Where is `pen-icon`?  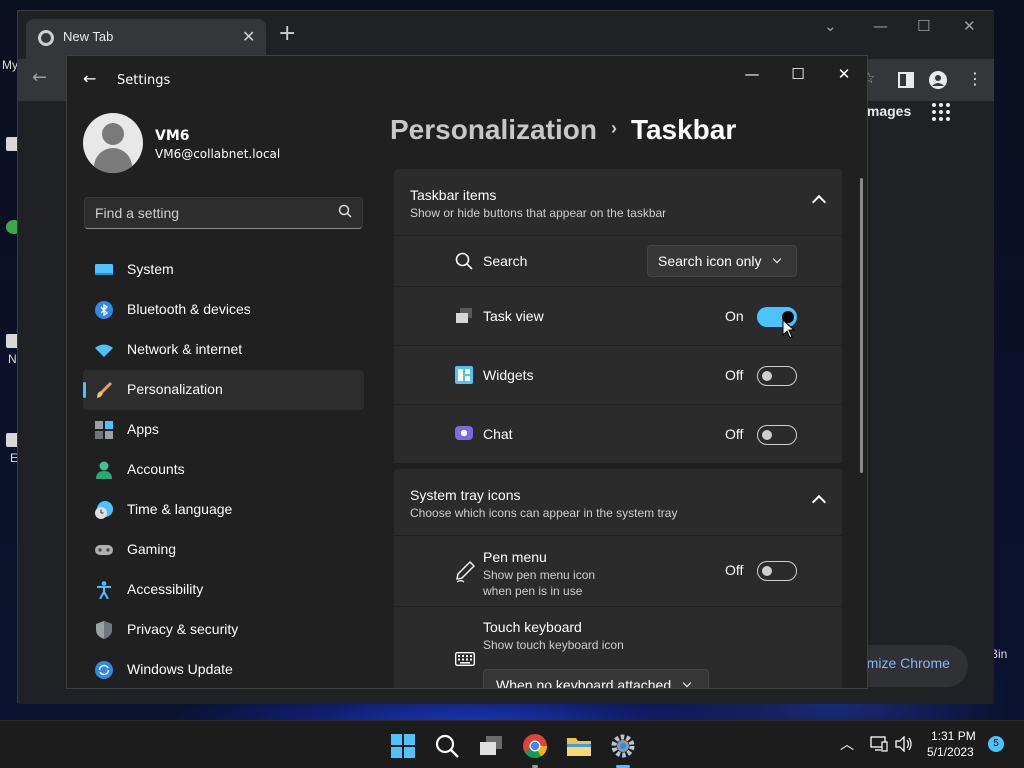
pen-icon is located at coordinates (465, 572).